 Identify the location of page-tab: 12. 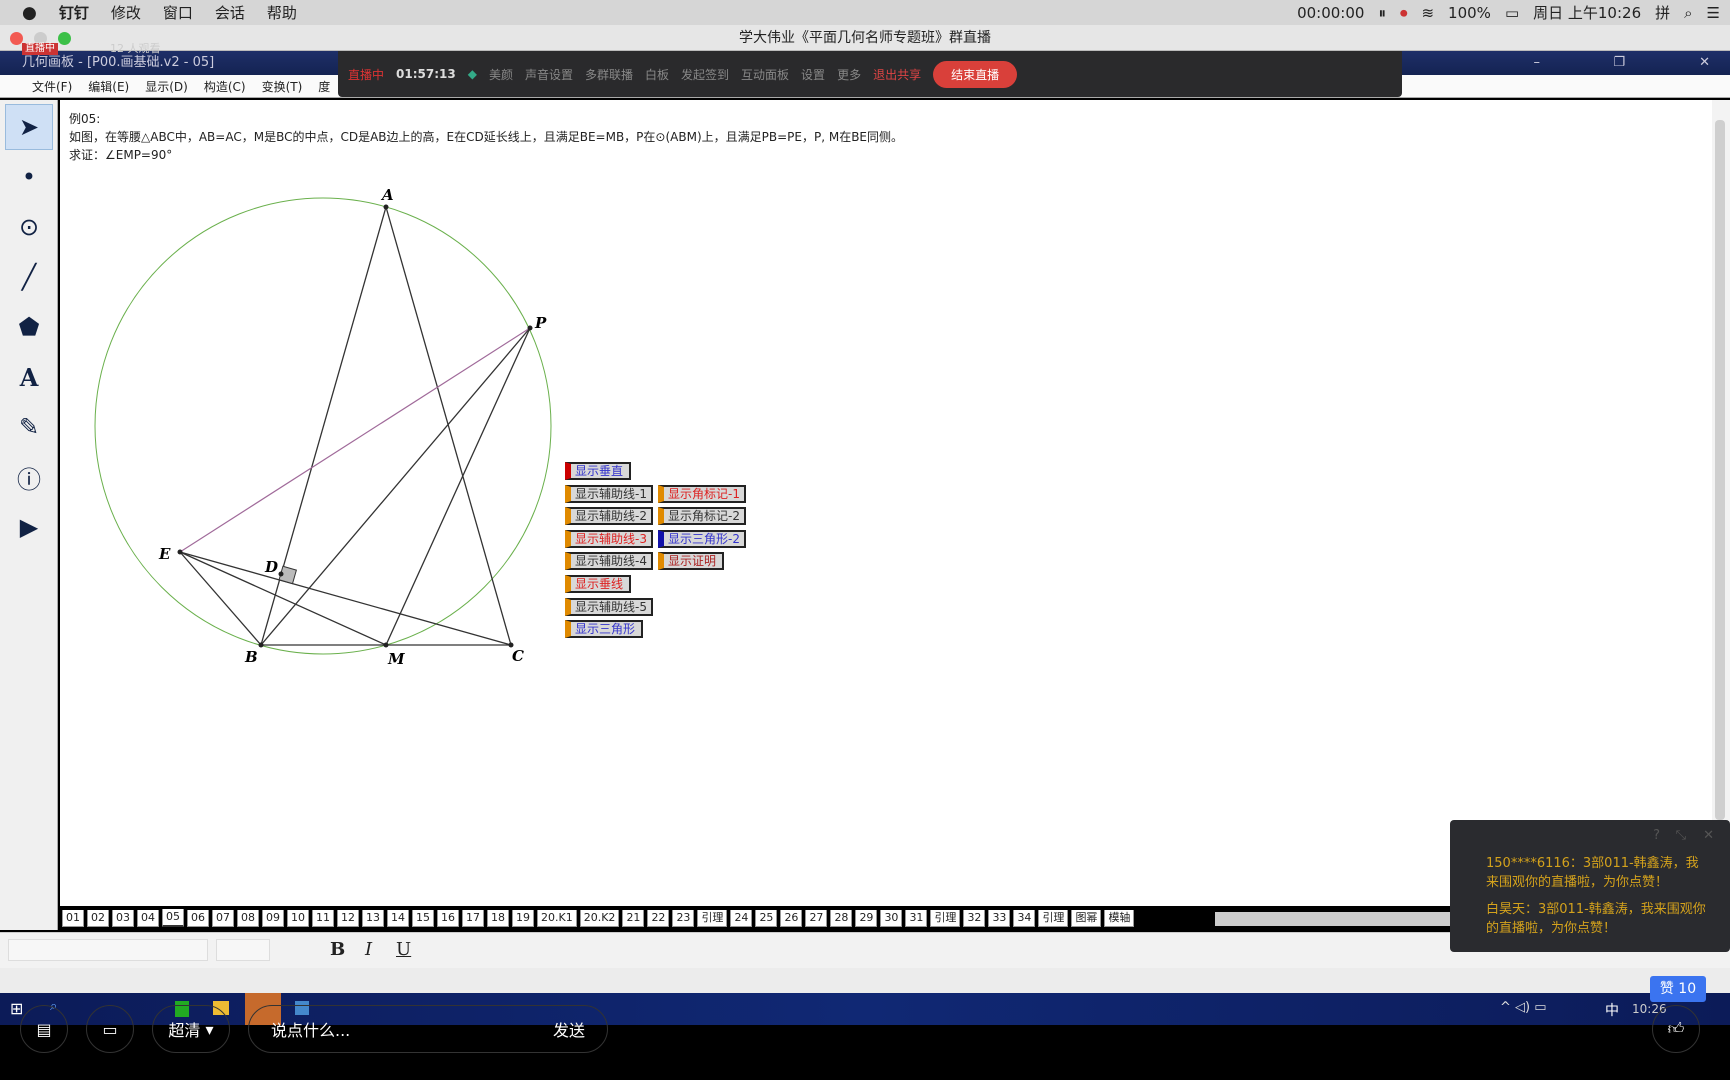
(348, 918).